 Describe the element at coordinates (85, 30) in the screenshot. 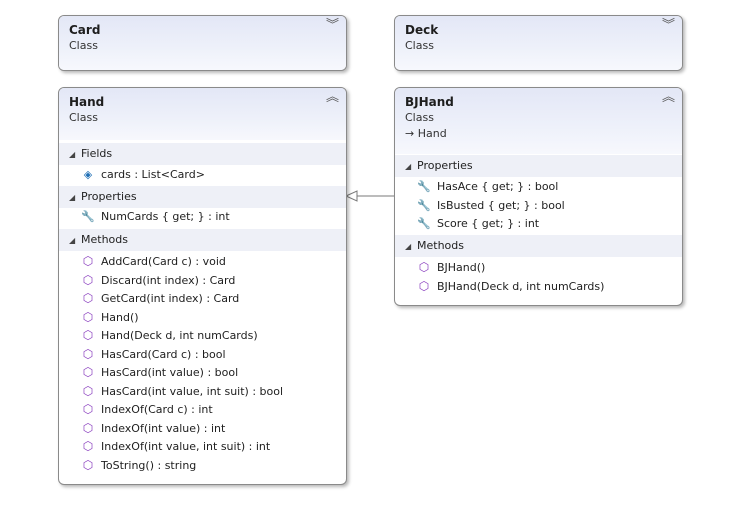

I see `class-card-name: Card` at that location.